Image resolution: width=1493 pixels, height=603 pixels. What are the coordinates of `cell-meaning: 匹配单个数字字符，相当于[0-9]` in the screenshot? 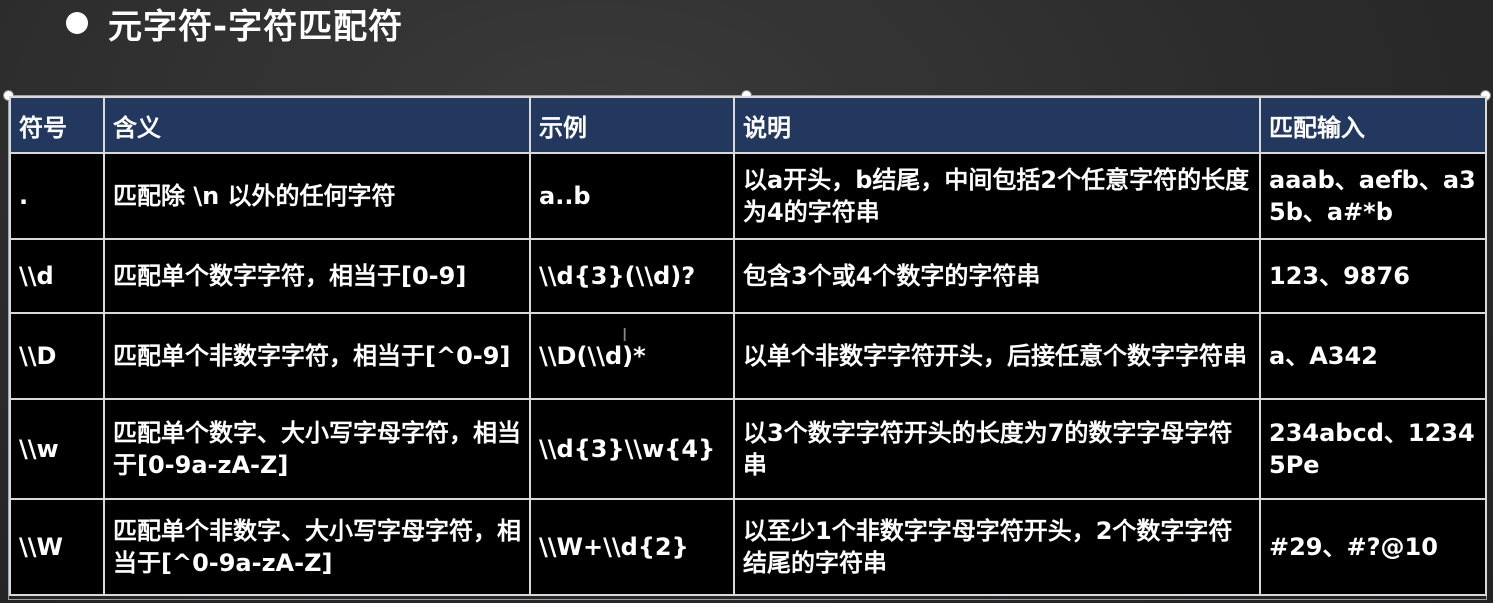 It's located at (317, 276).